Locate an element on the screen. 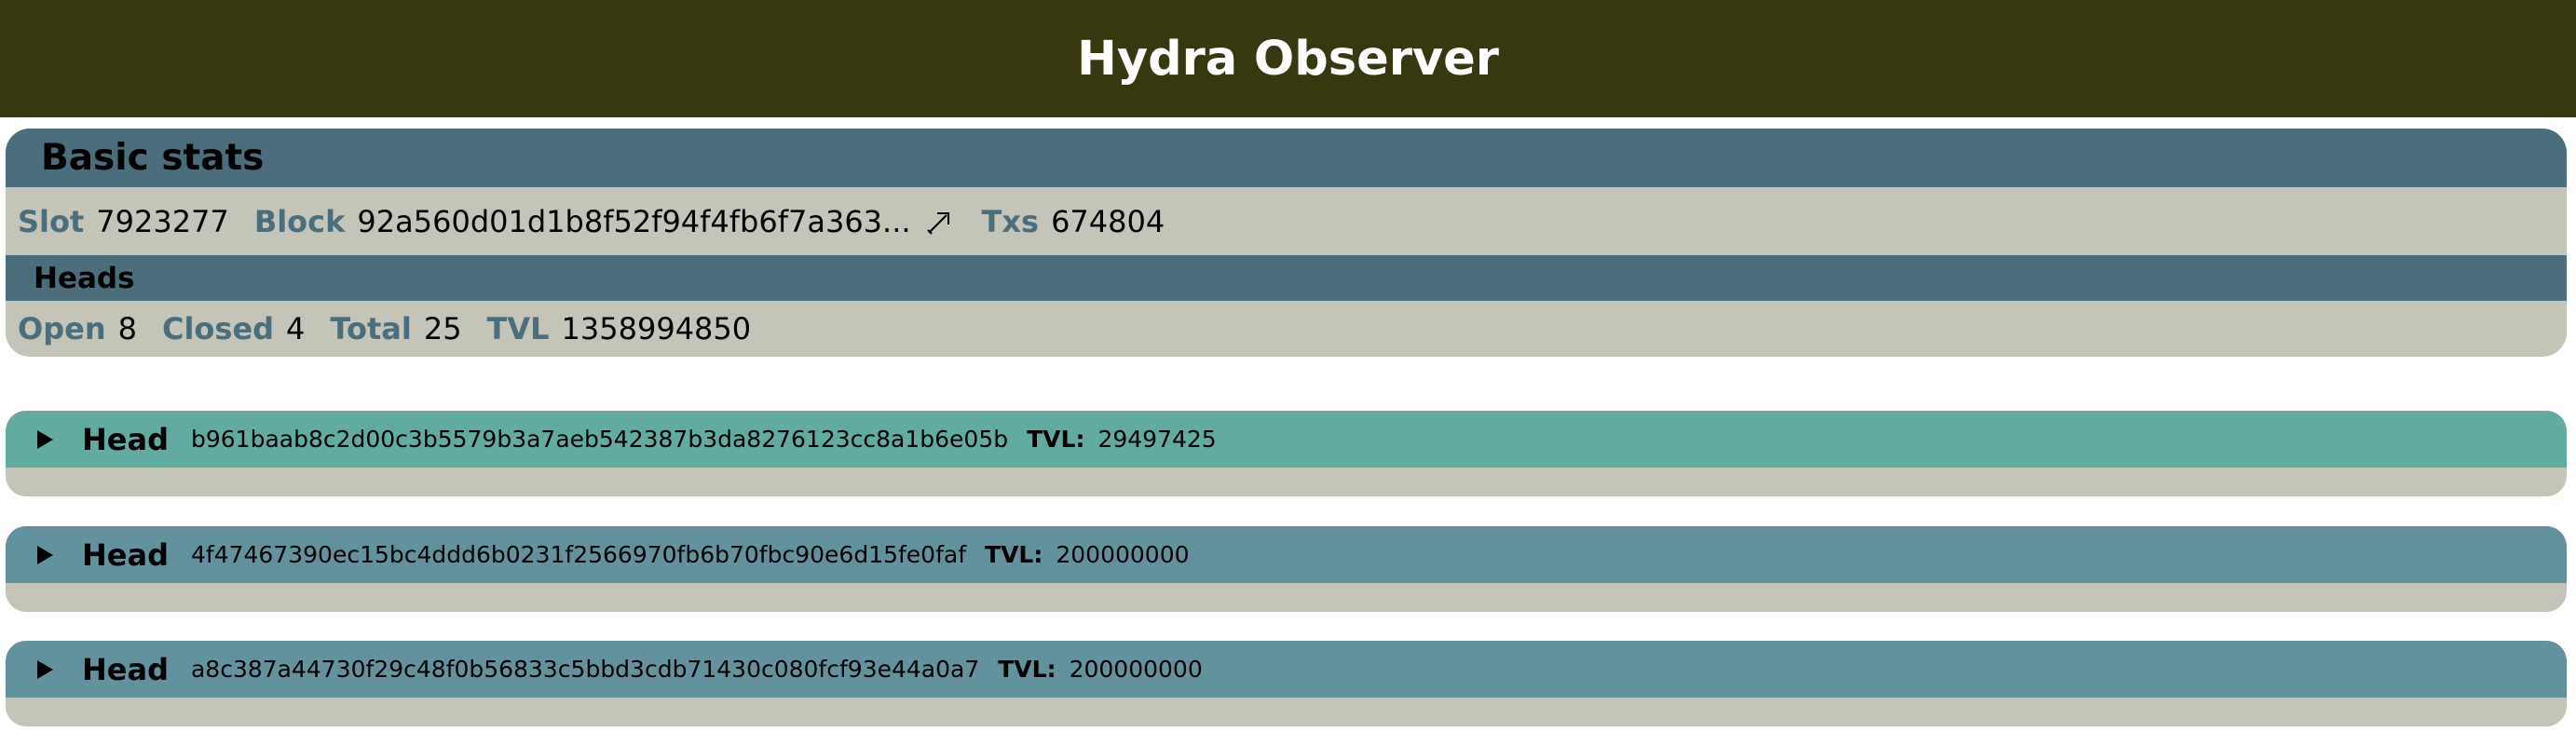 The image size is (2576, 746). heads-summary-header: Heads is located at coordinates (1286, 278).